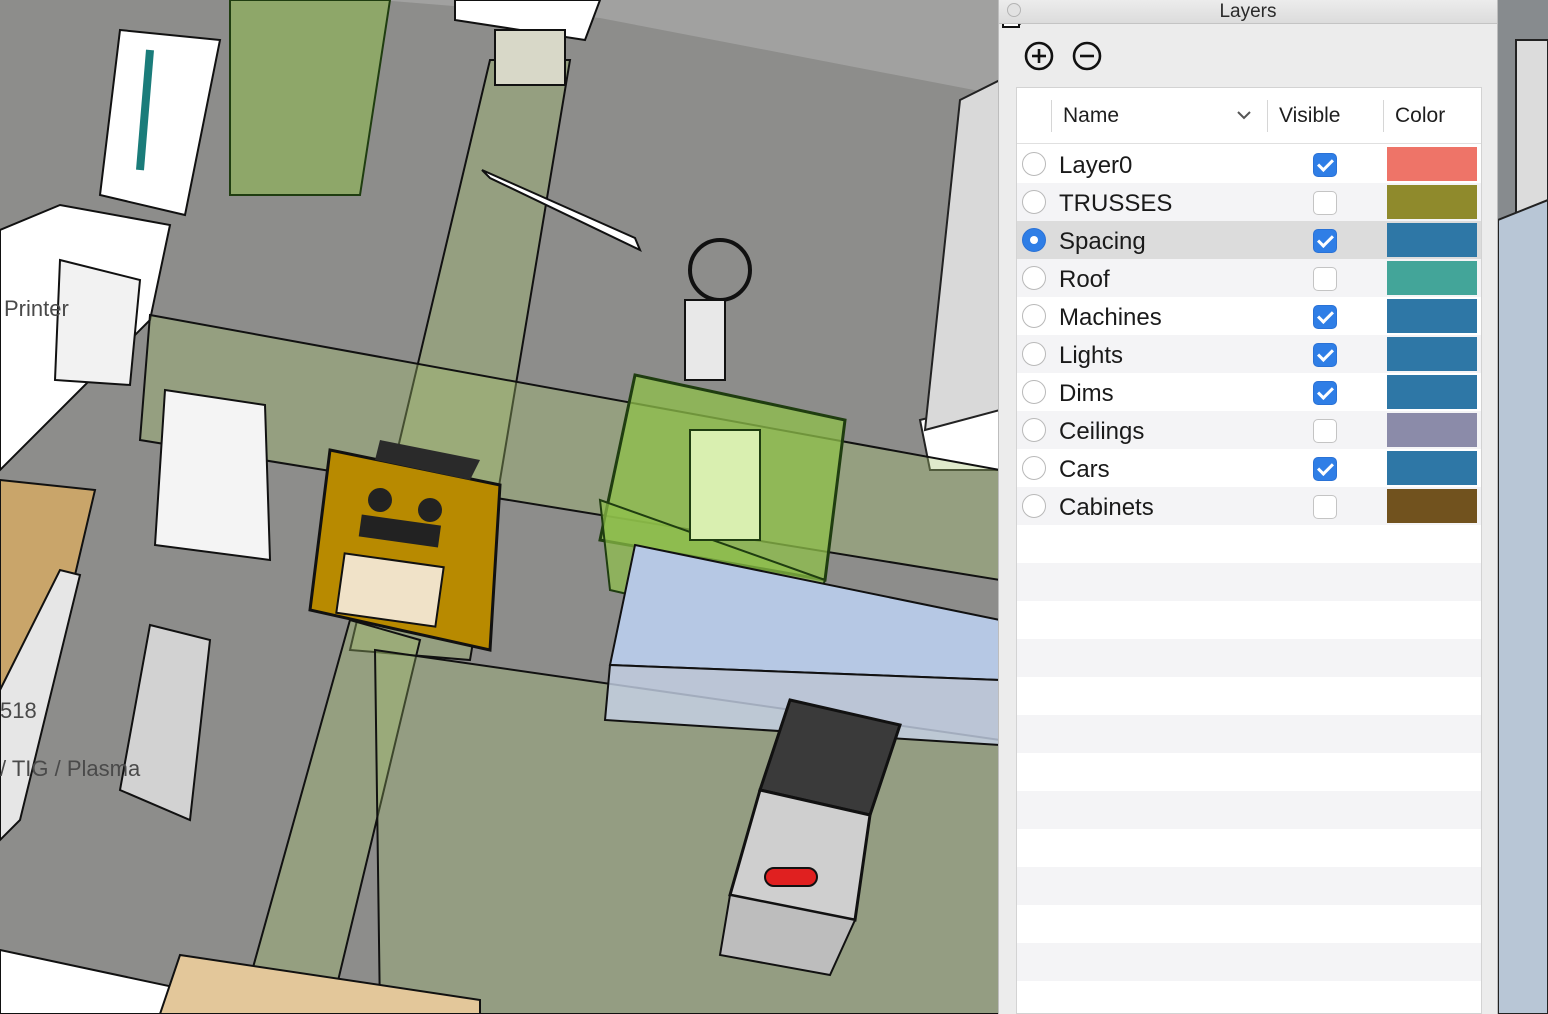 The image size is (1548, 1014). What do you see at coordinates (1249, 316) in the screenshot?
I see `layer-row: Machines` at bounding box center [1249, 316].